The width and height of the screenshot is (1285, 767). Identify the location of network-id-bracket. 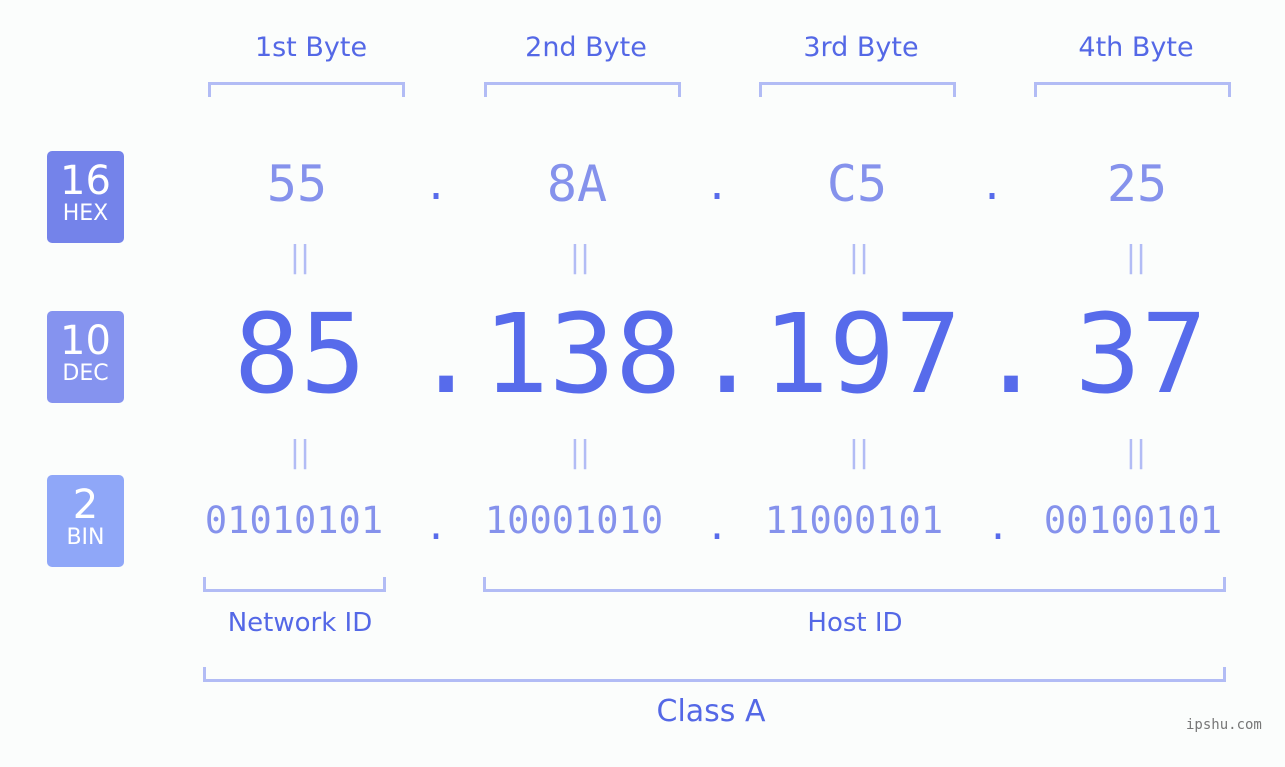
(294, 584).